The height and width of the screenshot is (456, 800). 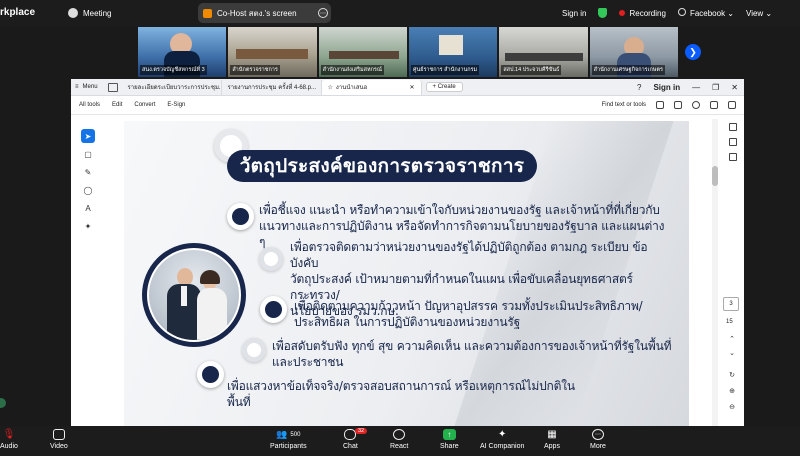 What do you see at coordinates (715, 87) in the screenshot?
I see `restore-icon: ❐` at bounding box center [715, 87].